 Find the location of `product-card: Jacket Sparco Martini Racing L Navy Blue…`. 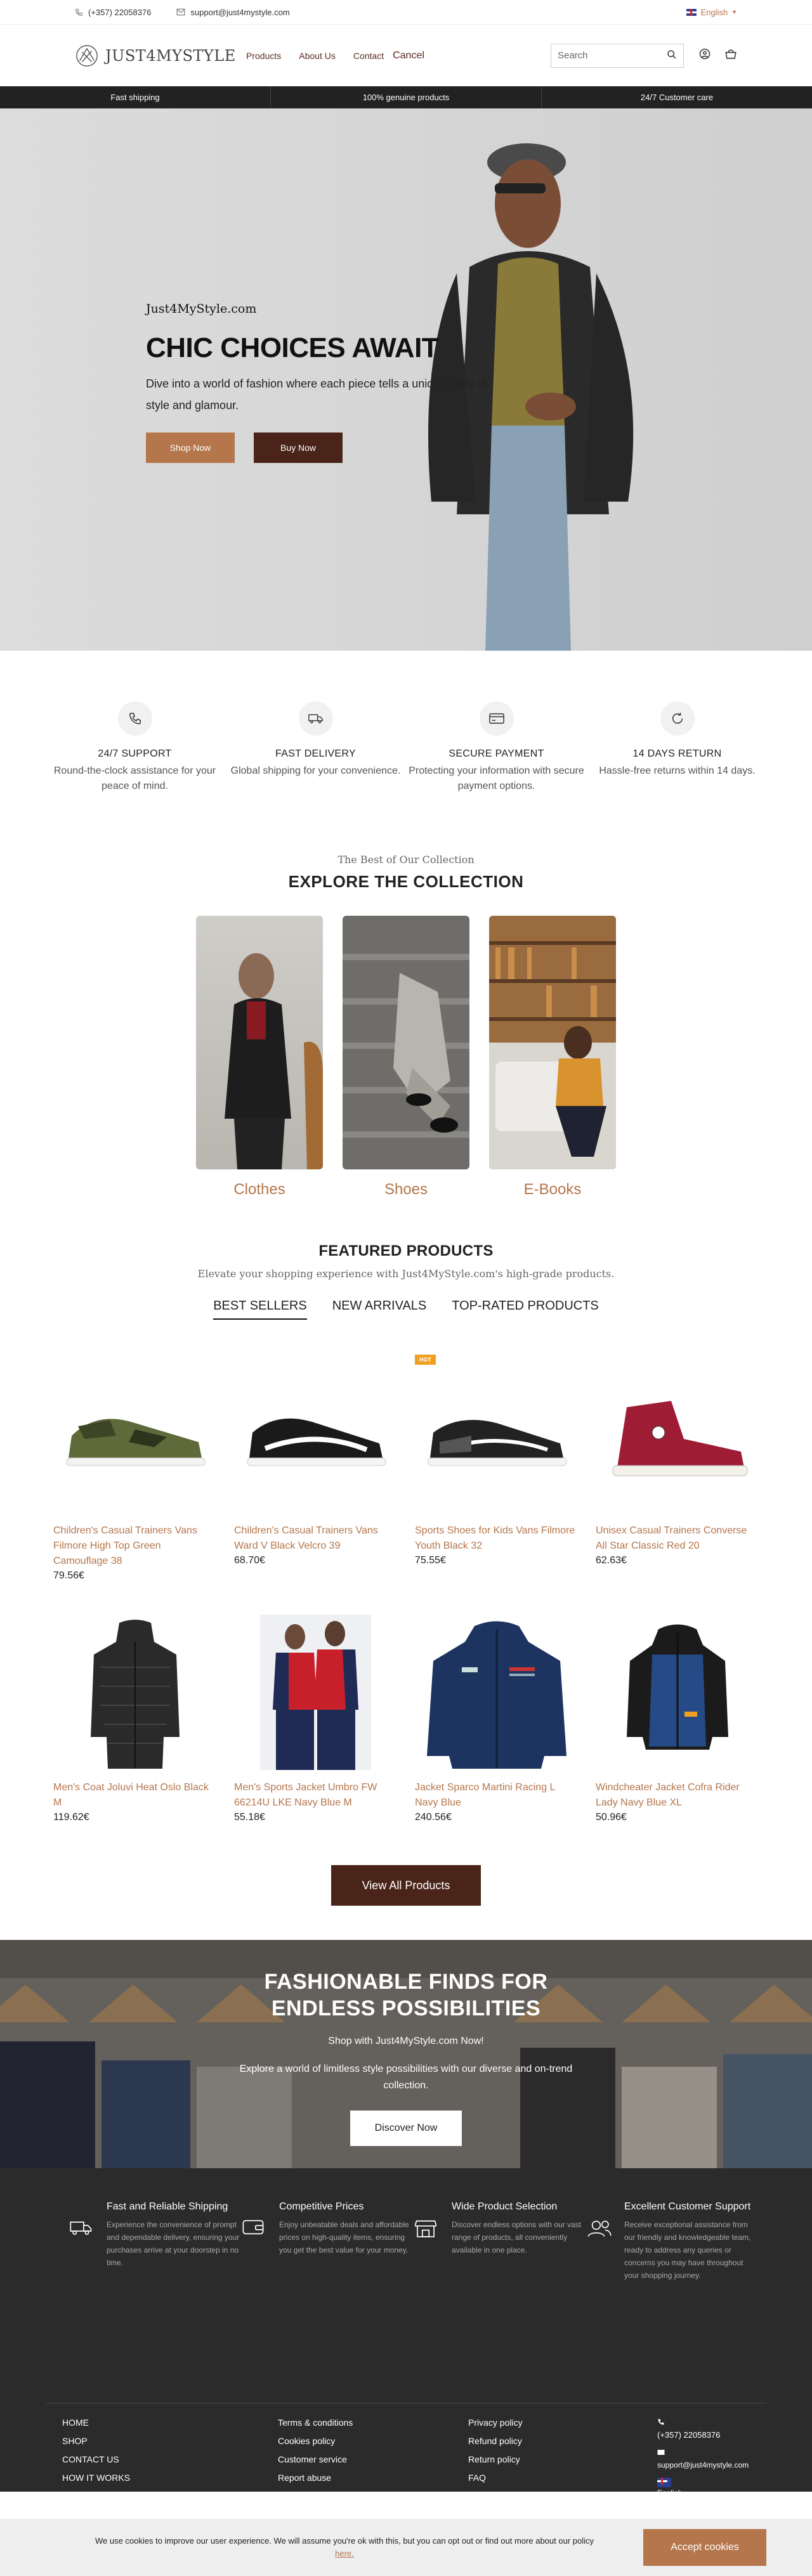

product-card: Jacket Sparco Martini Racing L Navy Blue… is located at coordinates (497, 1743).